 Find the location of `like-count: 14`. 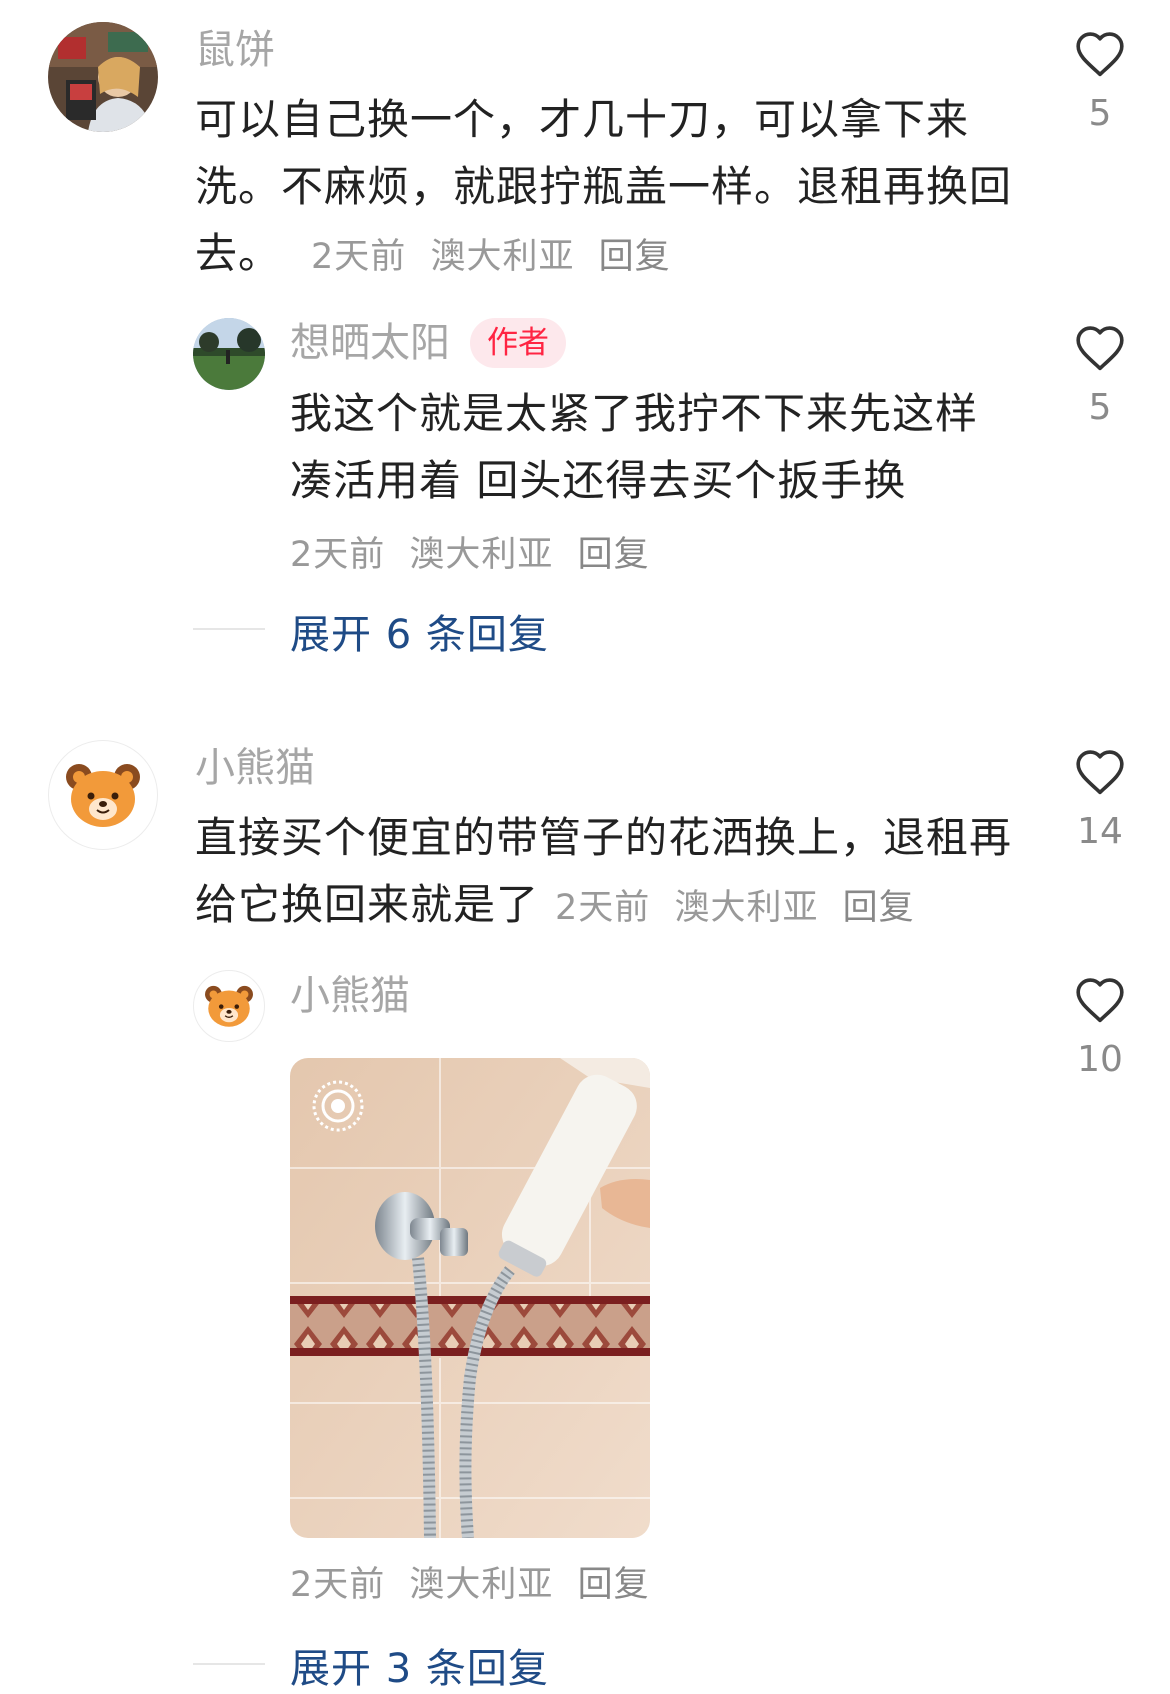

like-count: 14 is located at coordinates (1100, 831).